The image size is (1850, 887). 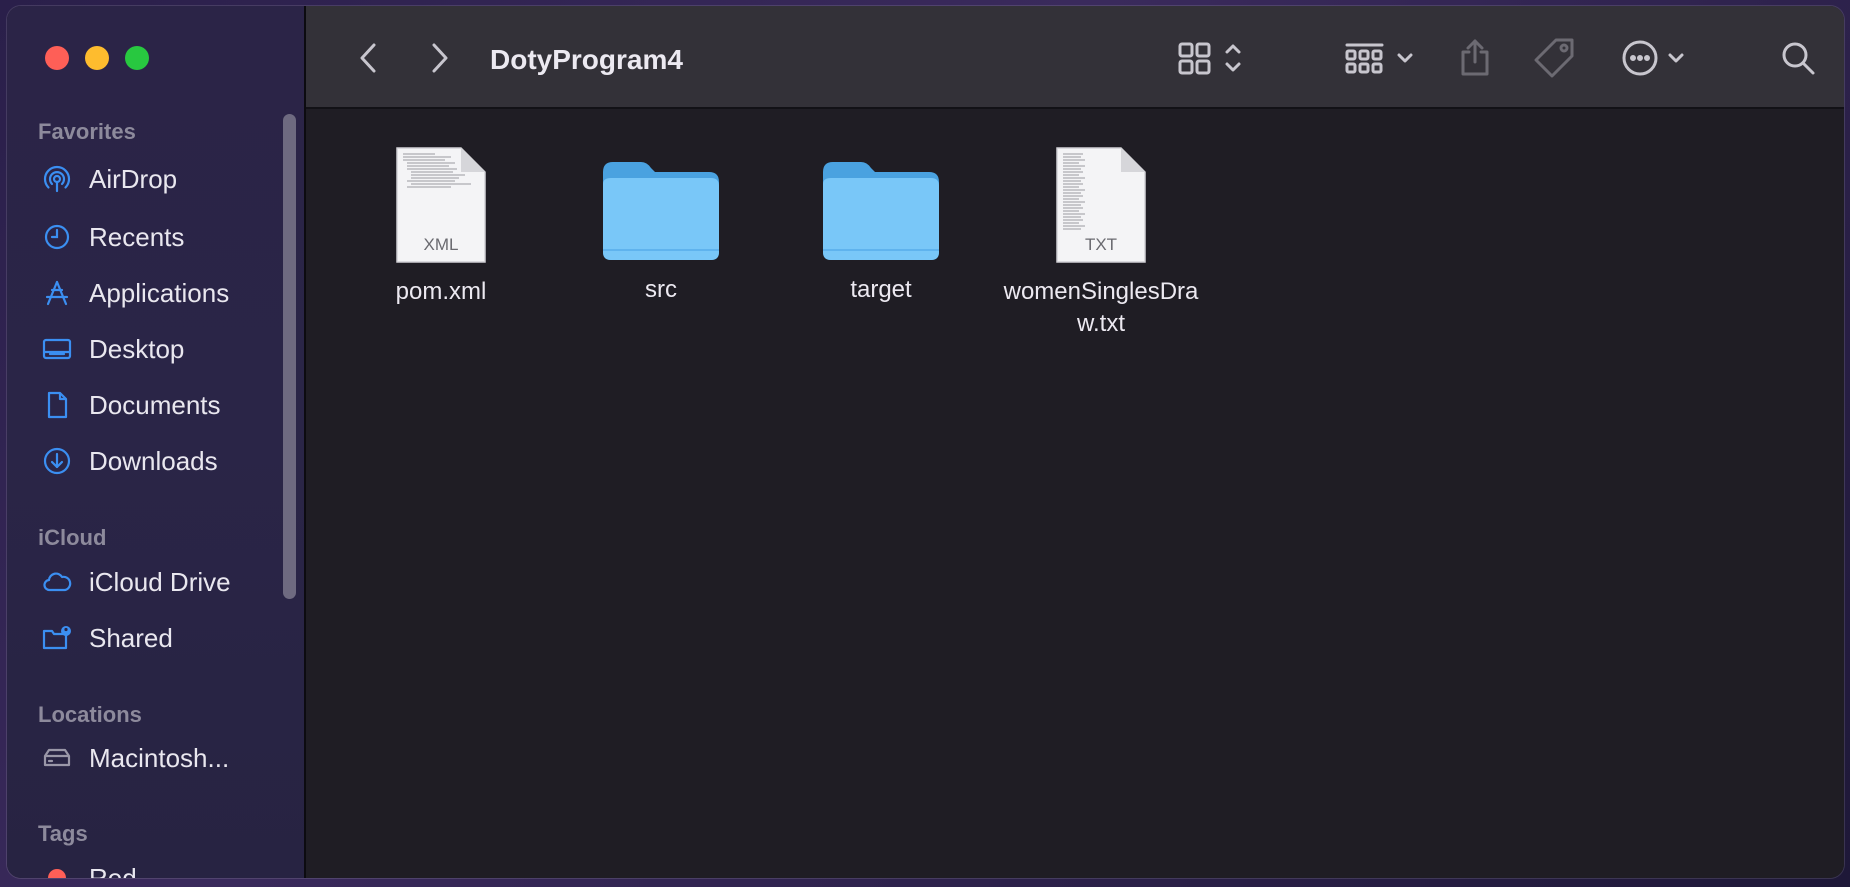 I want to click on chevron-right-icon, so click(x=440, y=58).